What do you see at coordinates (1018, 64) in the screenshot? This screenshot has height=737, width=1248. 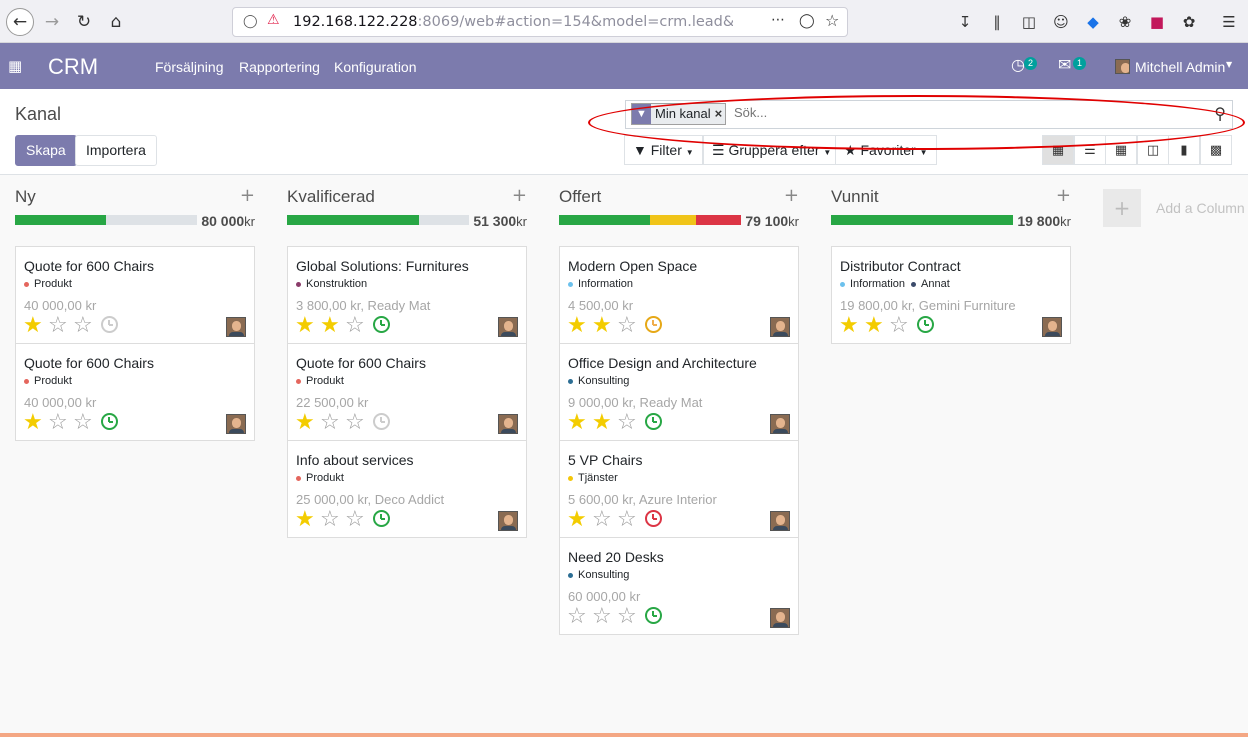 I see `activity-clock-icon: ◷` at bounding box center [1018, 64].